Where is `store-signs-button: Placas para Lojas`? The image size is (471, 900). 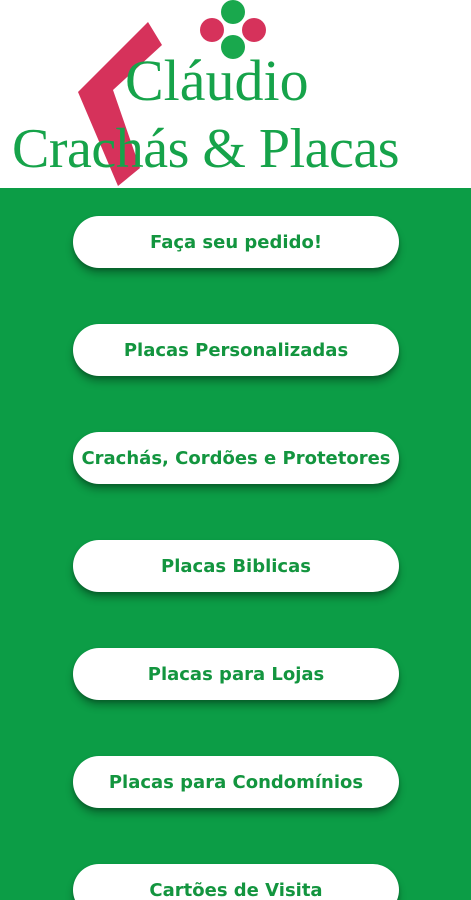
store-signs-button: Placas para Lojas is located at coordinates (236, 674).